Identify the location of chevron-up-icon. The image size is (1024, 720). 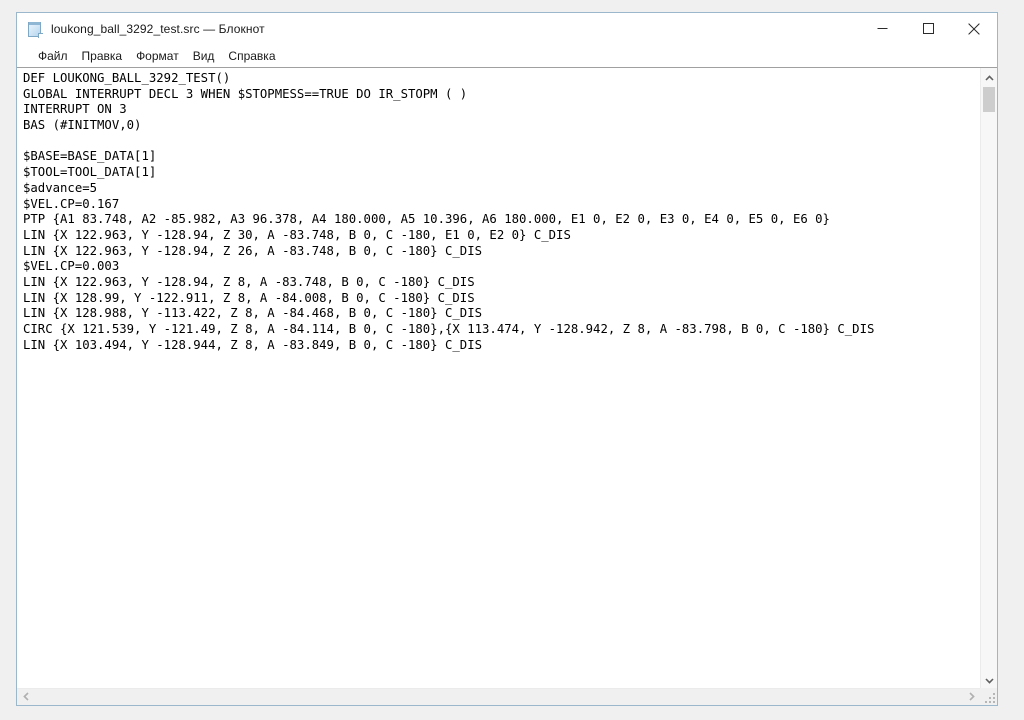
(989, 77).